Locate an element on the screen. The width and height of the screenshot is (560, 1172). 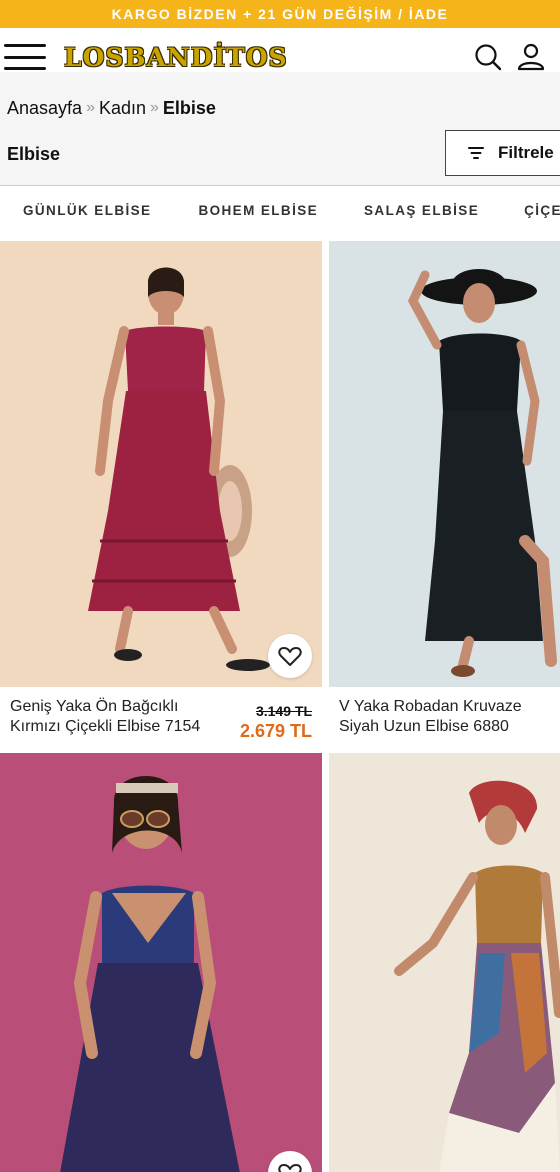
title-row: Elbise Filtrele is located at coordinates (280, 154).